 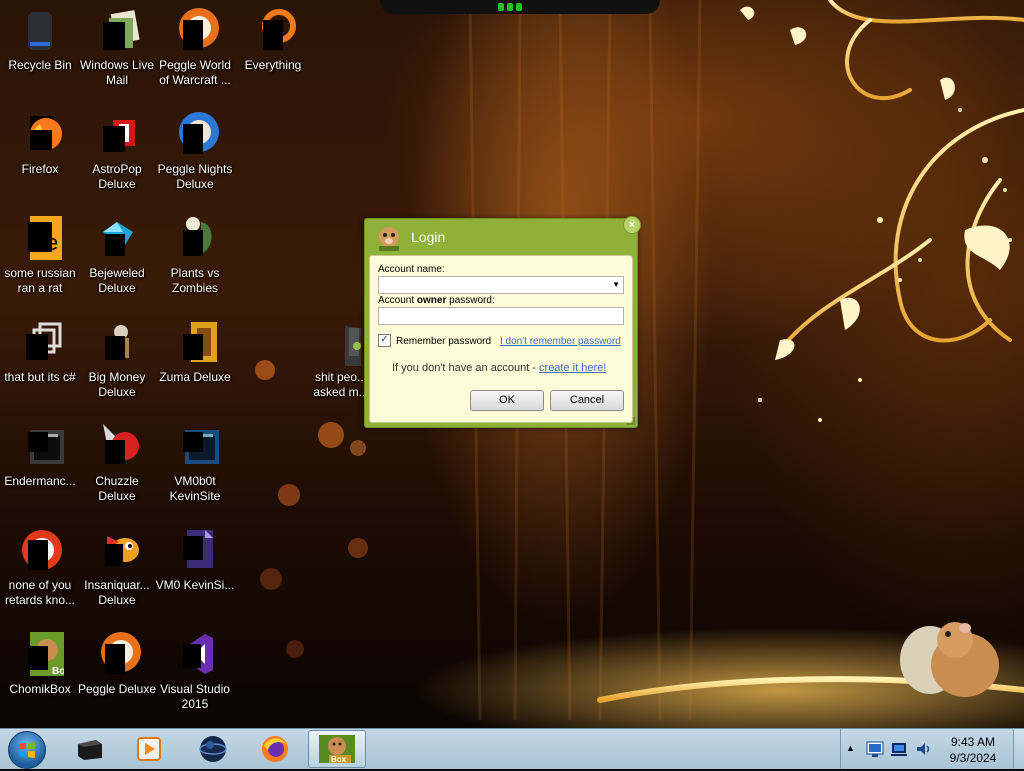 What do you see at coordinates (195, 342) in the screenshot?
I see `zuma-icon` at bounding box center [195, 342].